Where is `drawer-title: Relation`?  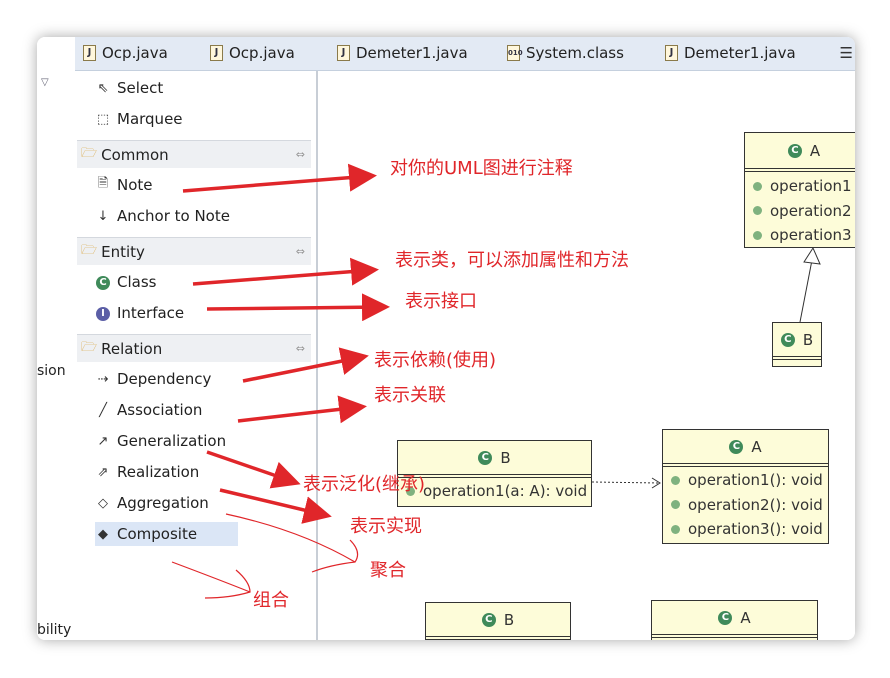
drawer-title: Relation is located at coordinates (132, 348).